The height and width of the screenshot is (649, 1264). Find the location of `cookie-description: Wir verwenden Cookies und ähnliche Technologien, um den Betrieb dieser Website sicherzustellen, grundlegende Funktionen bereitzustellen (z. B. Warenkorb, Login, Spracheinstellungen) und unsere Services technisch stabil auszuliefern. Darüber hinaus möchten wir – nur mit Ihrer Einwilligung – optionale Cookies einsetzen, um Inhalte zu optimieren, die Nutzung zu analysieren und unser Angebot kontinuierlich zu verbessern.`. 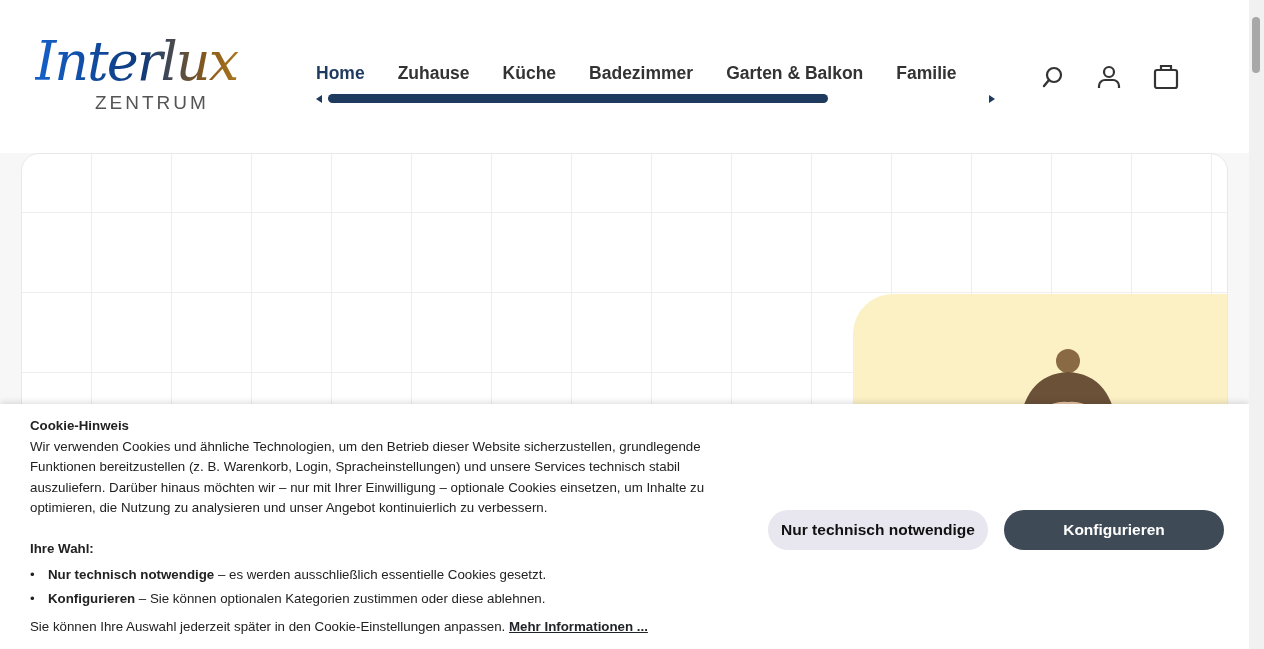

cookie-description: Wir verwenden Cookies und ähnliche Technologien, um den Betrieb dieser Website sicherzustellen, grundlegende Funktionen bereitzustellen (z. B. Warenkorb, Login, Spracheinstellungen) und unsere Services technisch stabil auszuliefern. Darüber hinaus möchten wir – nur mit Ihrer Einwilligung – optionale Cookies einsetzen, um Inhalte zu optimieren, die Nutzung zu analysieren und unser Angebot kontinuierlich zu verbessern. is located at coordinates (368, 477).